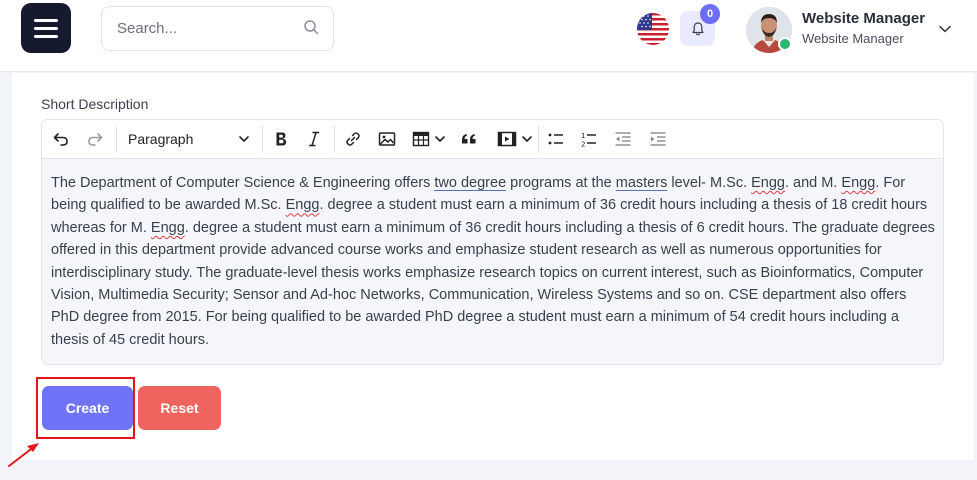 The image size is (977, 480). Describe the element at coordinates (853, 38) in the screenshot. I see `user-role: Website Manager` at that location.